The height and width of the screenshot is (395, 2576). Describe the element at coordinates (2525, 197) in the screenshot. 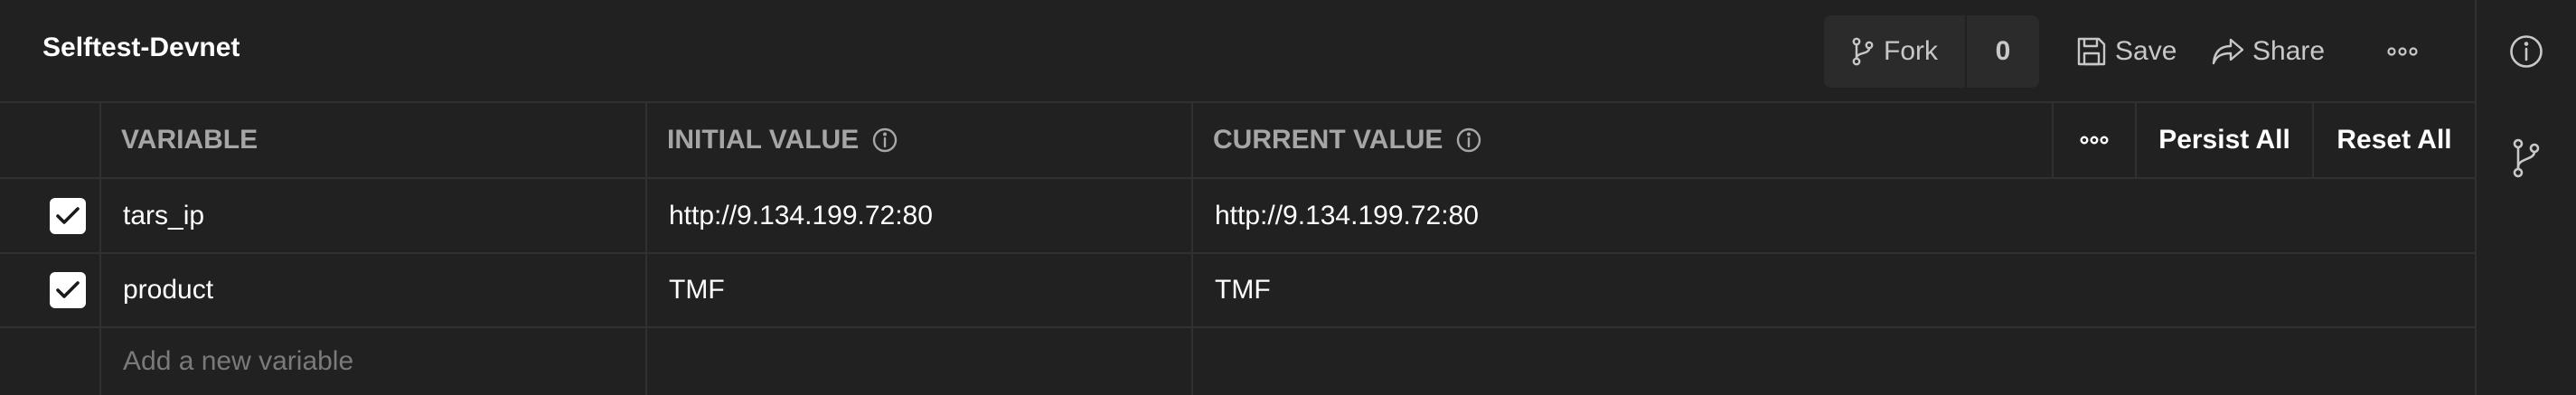

I see `right-sidebar` at that location.